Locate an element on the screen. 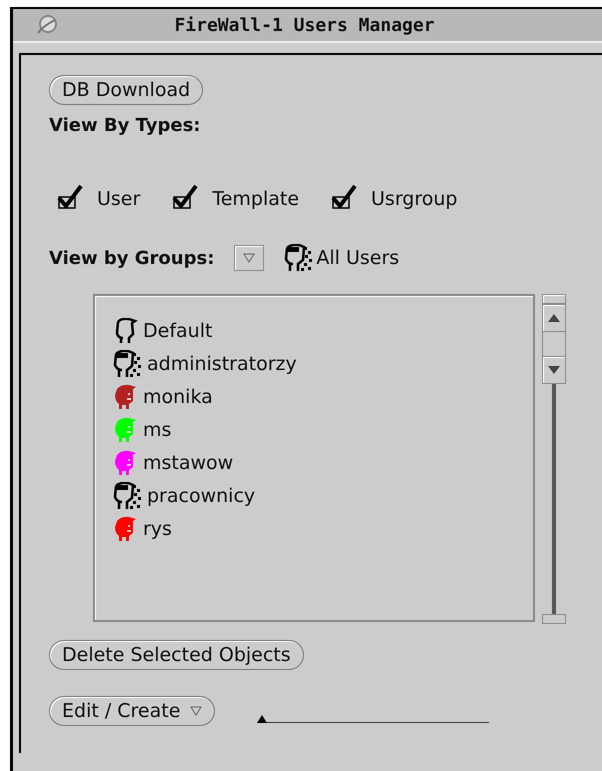 This screenshot has width=602, height=771. list-item-name: monika is located at coordinates (178, 397).